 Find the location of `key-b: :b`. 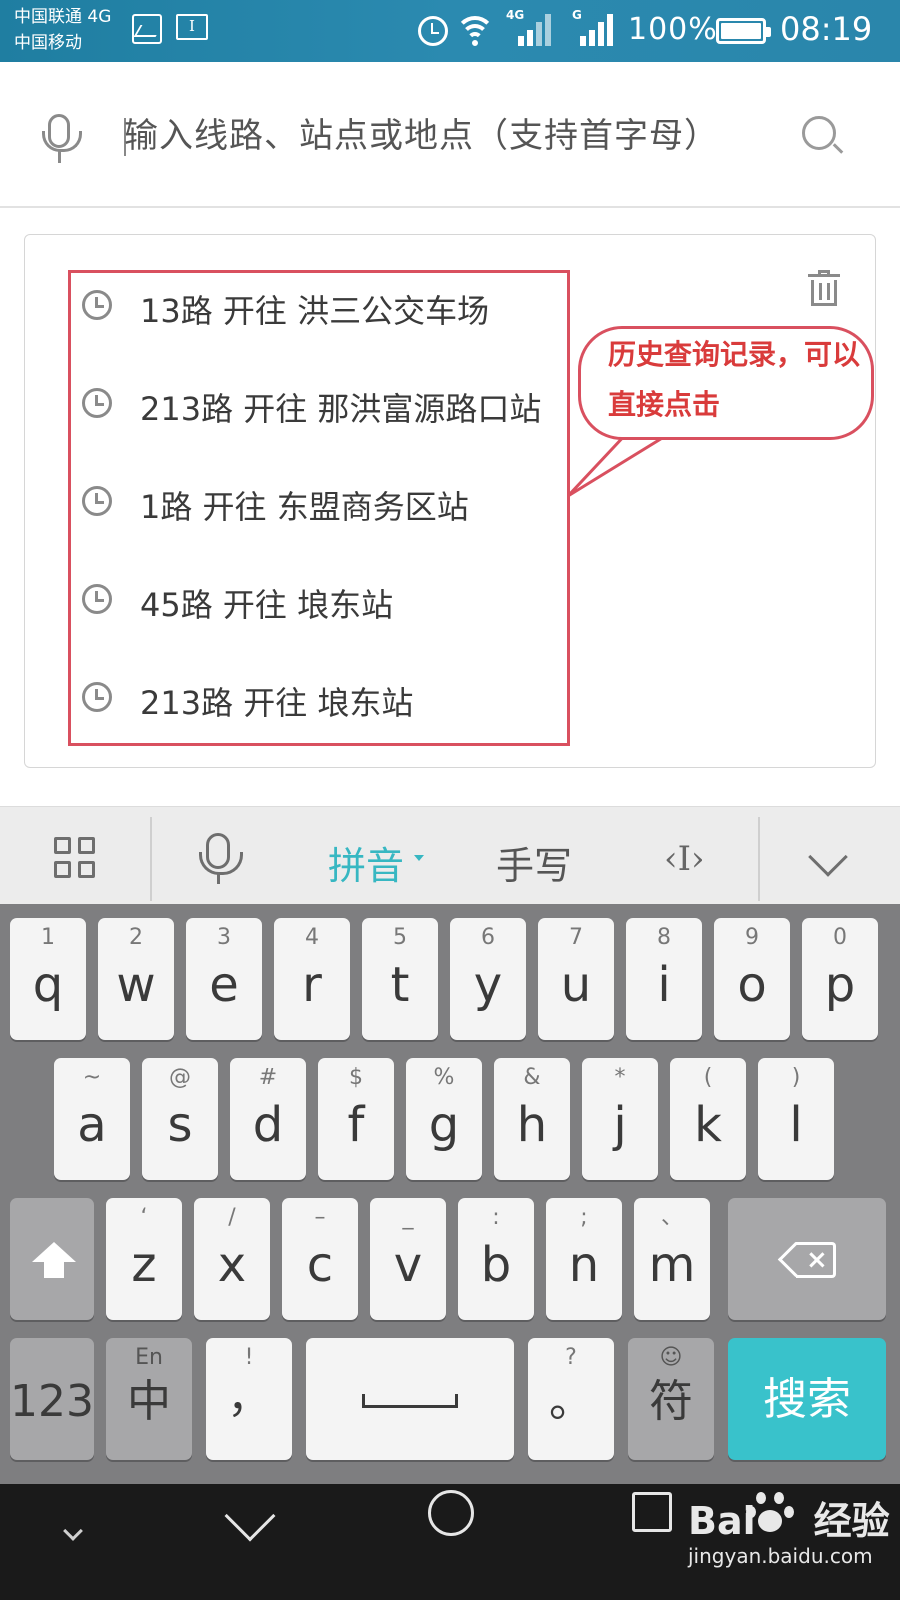

key-b: :b is located at coordinates (496, 1259).